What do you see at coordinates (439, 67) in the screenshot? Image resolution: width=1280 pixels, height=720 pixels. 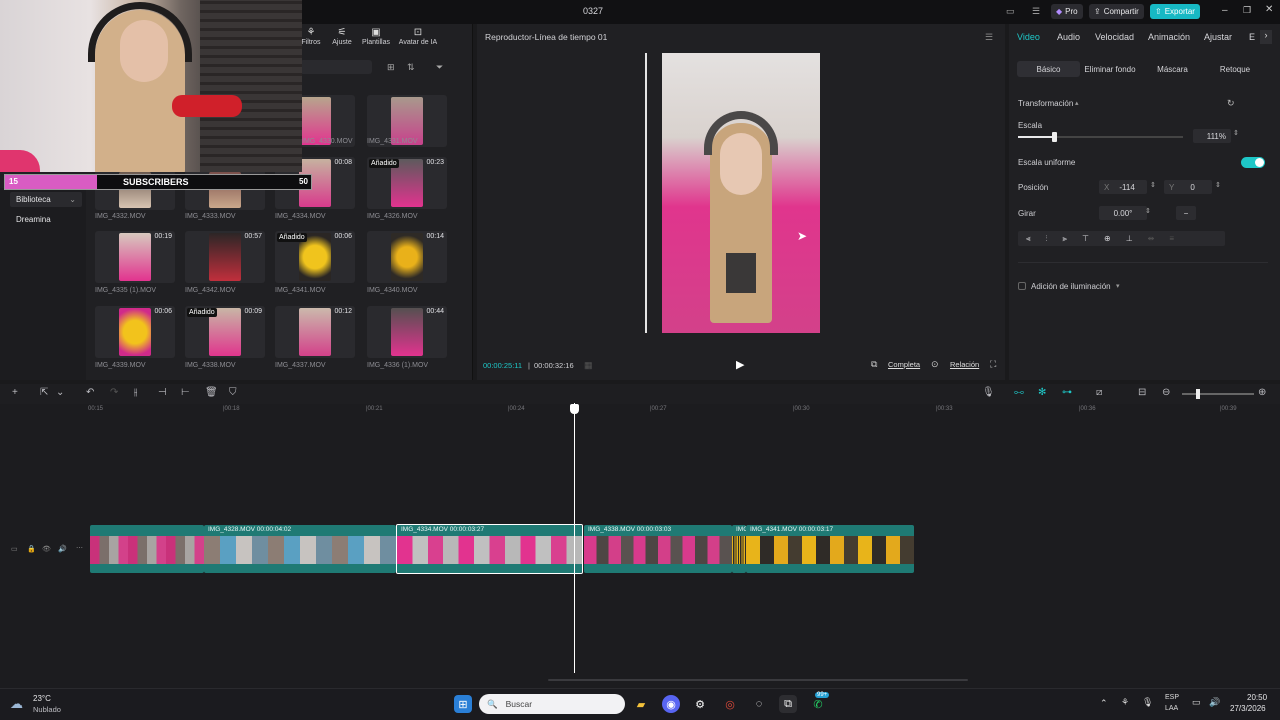 I see `filter-dropdown-icon: ⏷` at bounding box center [439, 67].